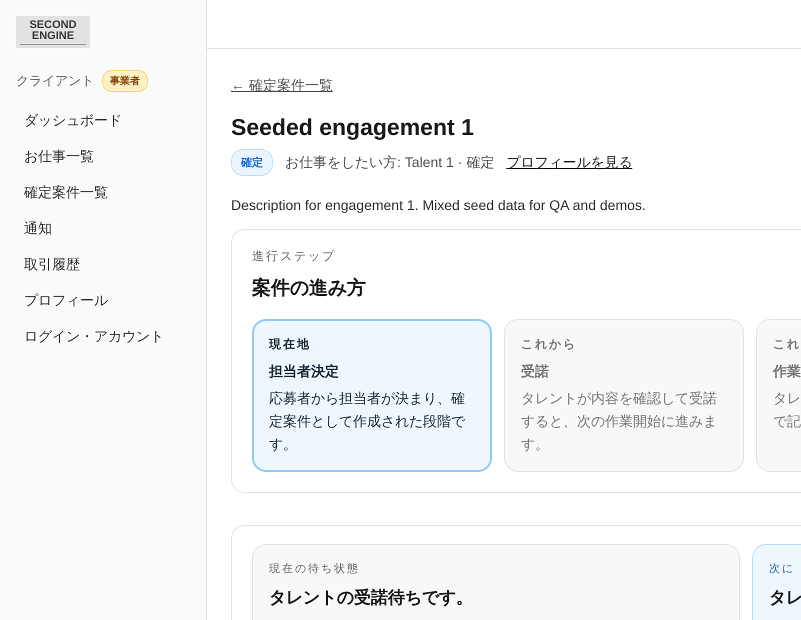  What do you see at coordinates (535, 372) in the screenshot?
I see `step-title: 受諾` at bounding box center [535, 372].